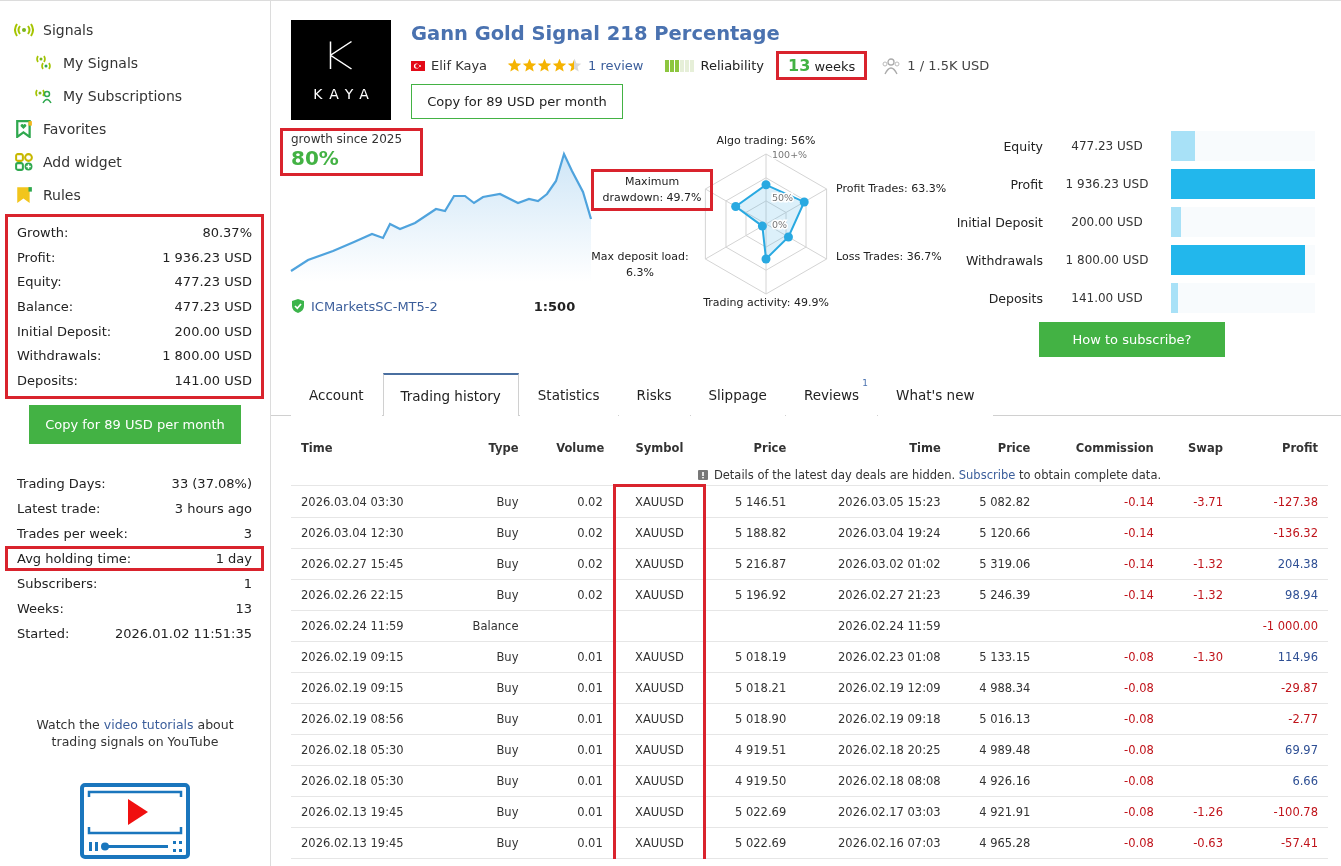  I want to click on growth-value: 80%, so click(315, 158).